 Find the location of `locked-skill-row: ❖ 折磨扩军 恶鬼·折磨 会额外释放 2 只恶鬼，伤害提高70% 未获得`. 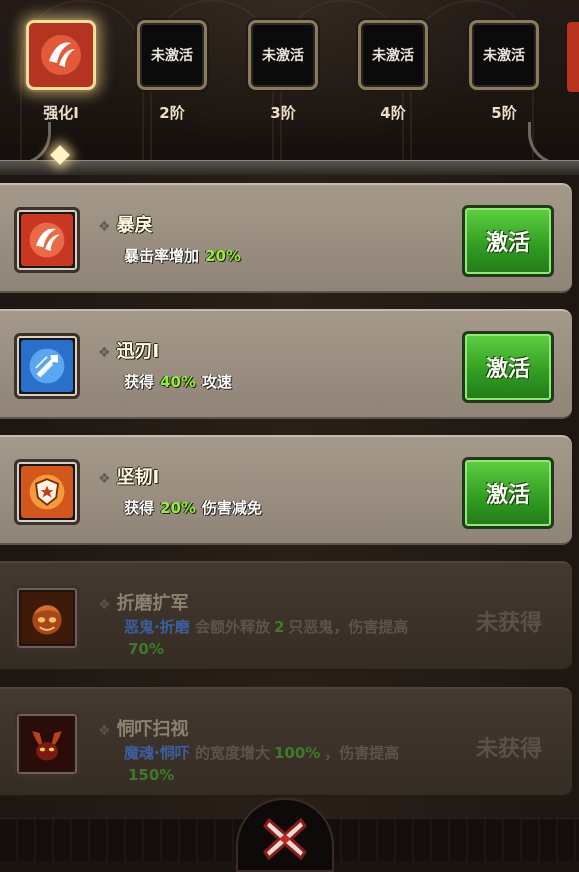

locked-skill-row: ❖ 折磨扩军 恶鬼·折磨 会额外释放 2 只恶鬼，伤害提高70% 未获得 is located at coordinates (286, 616).